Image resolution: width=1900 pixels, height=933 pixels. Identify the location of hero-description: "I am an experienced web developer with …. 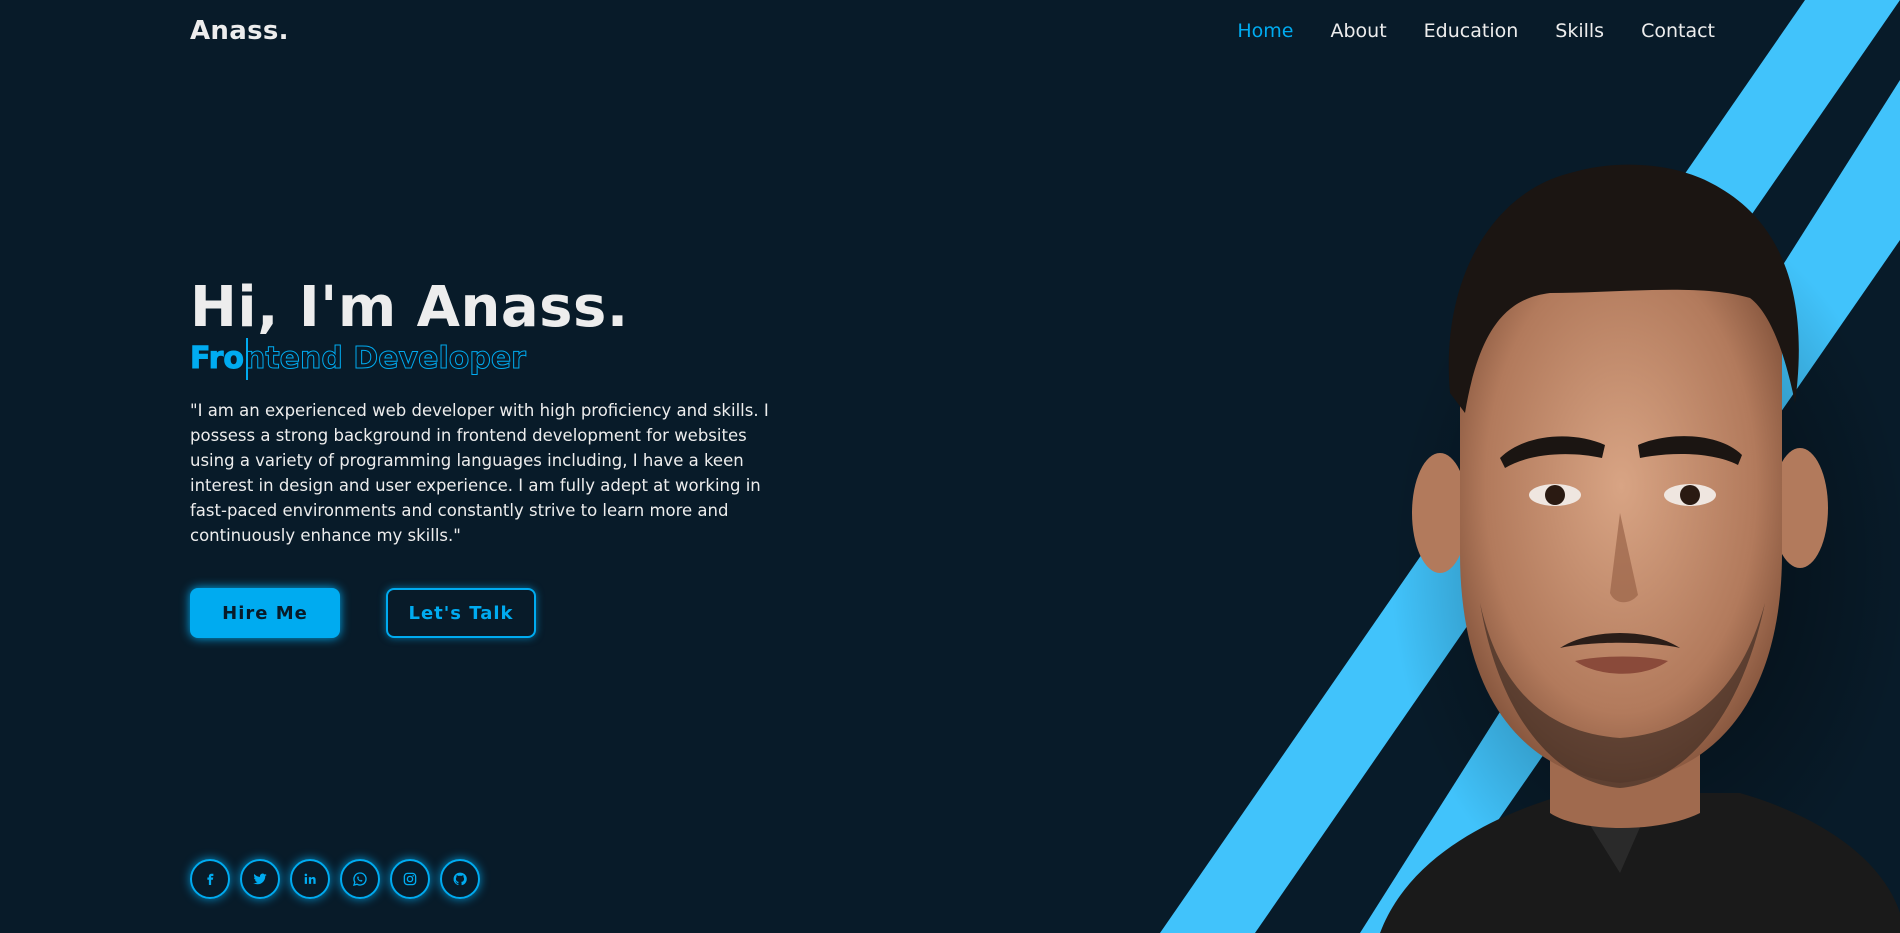
(479, 473).